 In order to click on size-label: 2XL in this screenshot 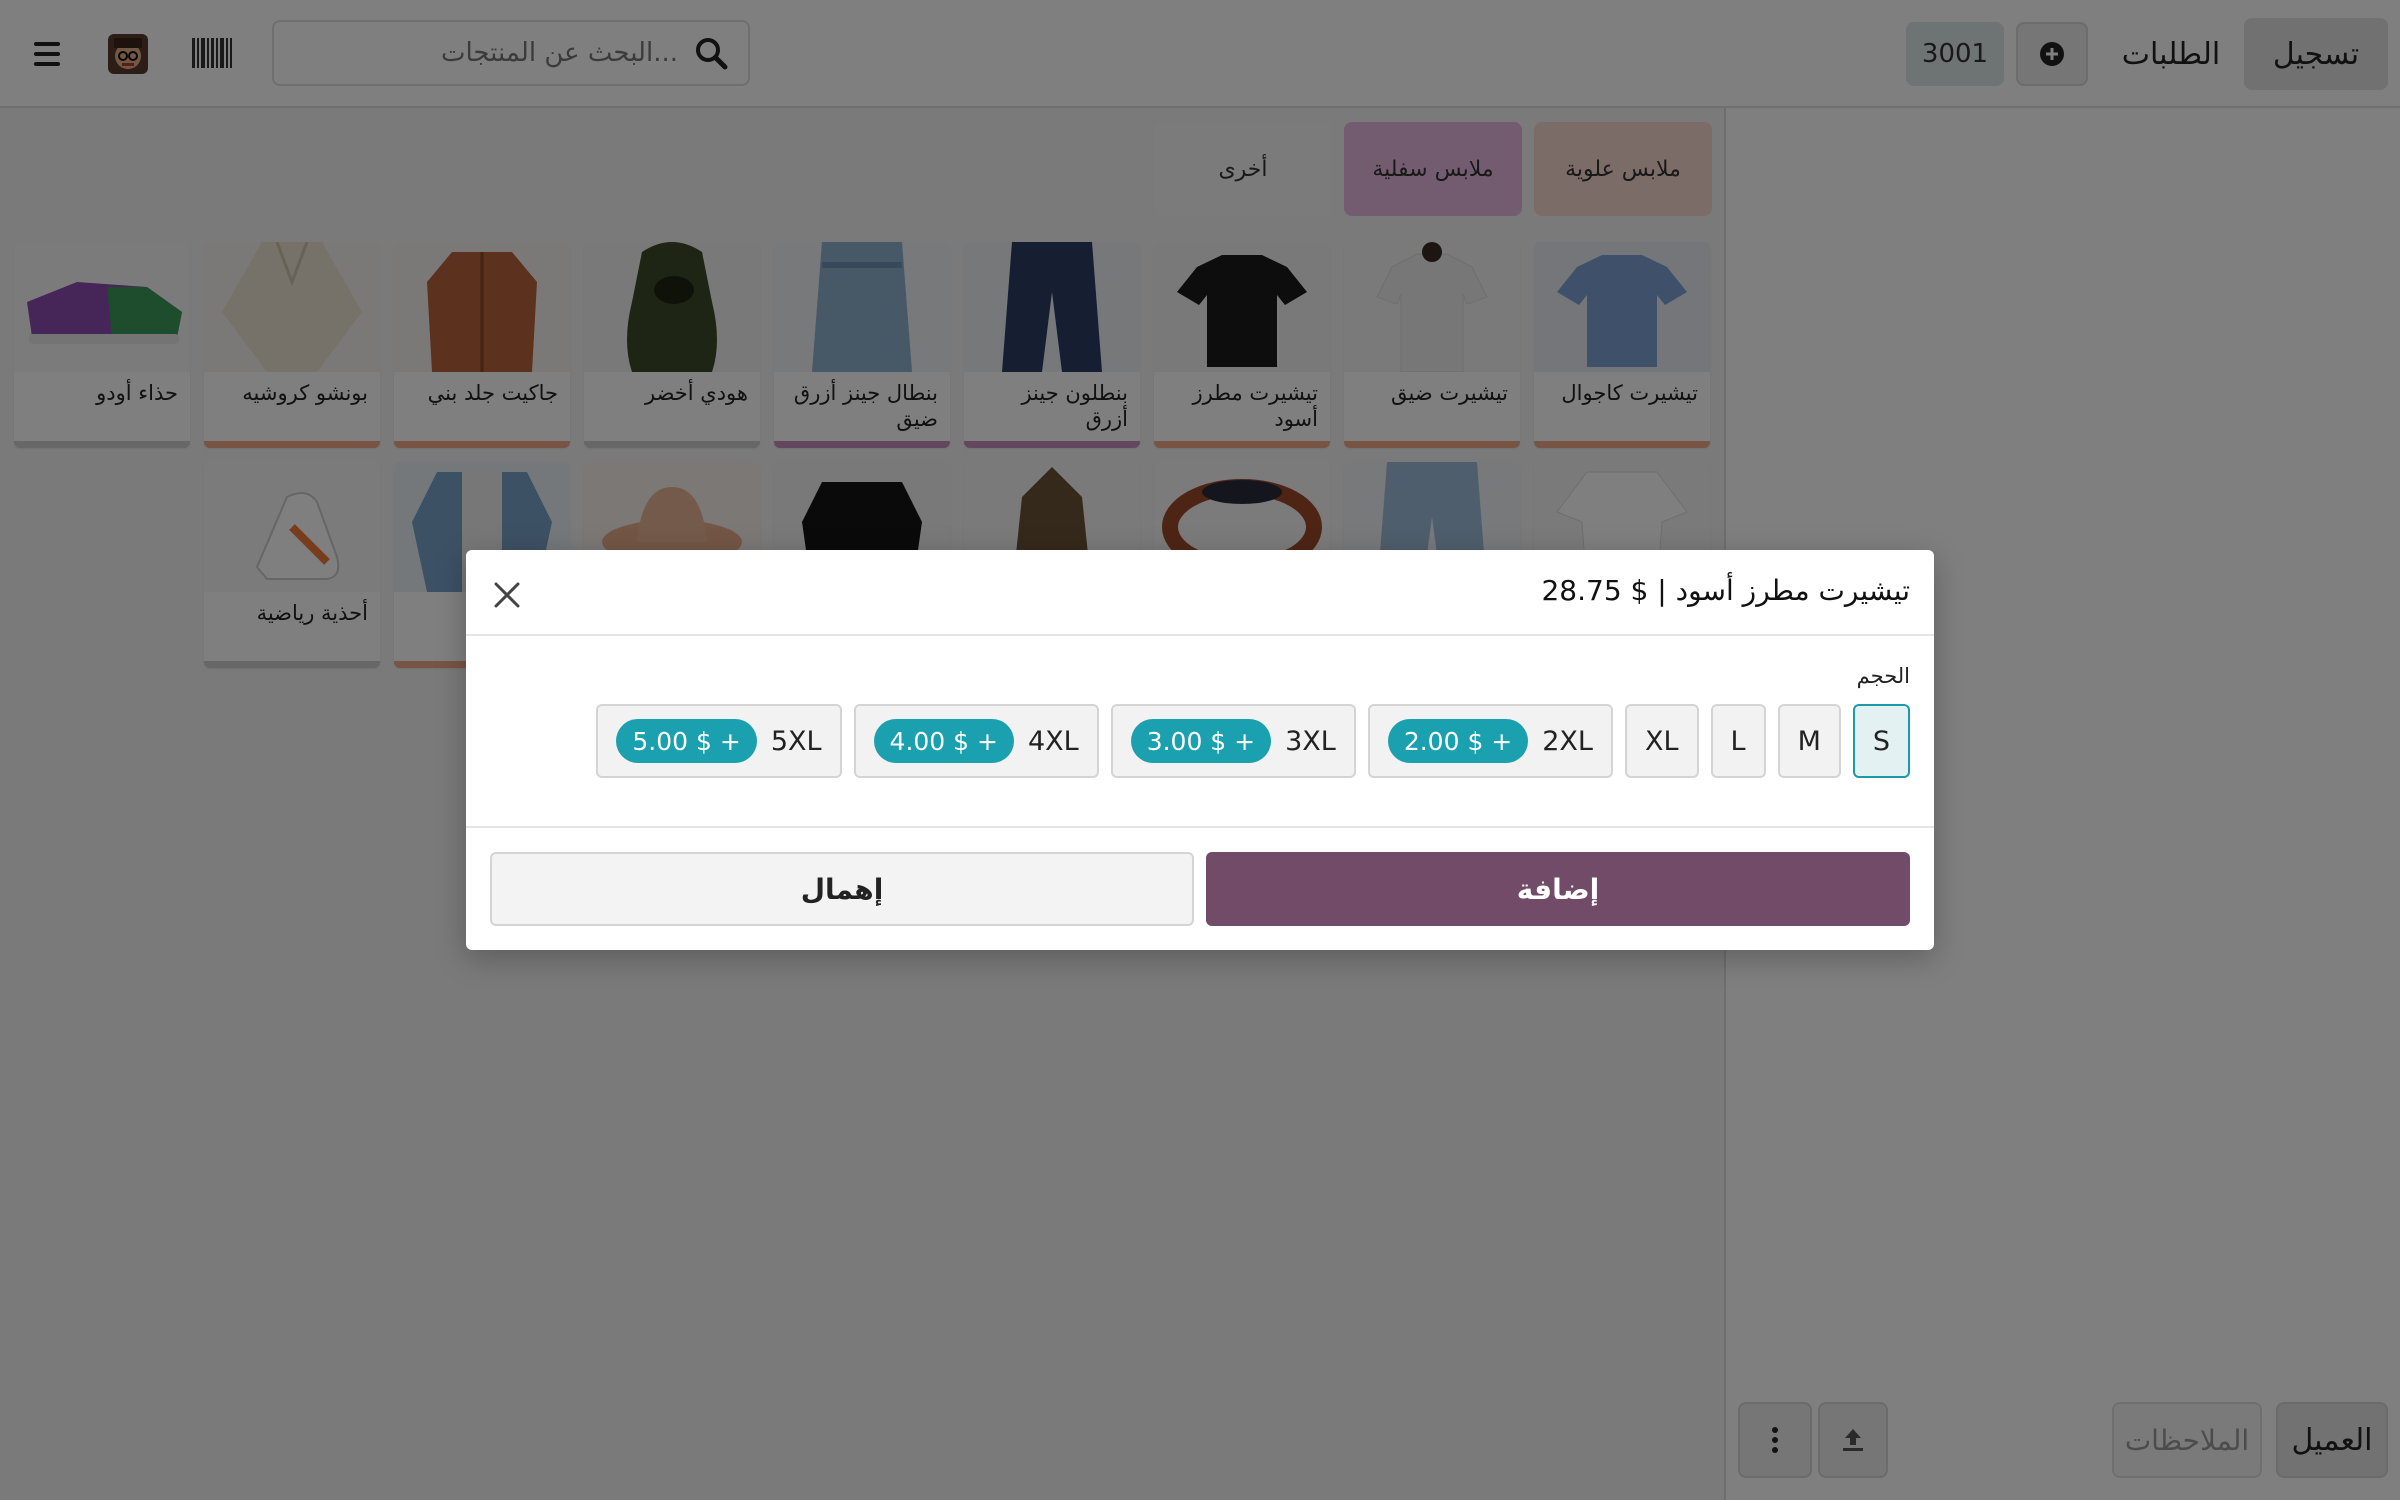, I will do `click(1567, 741)`.